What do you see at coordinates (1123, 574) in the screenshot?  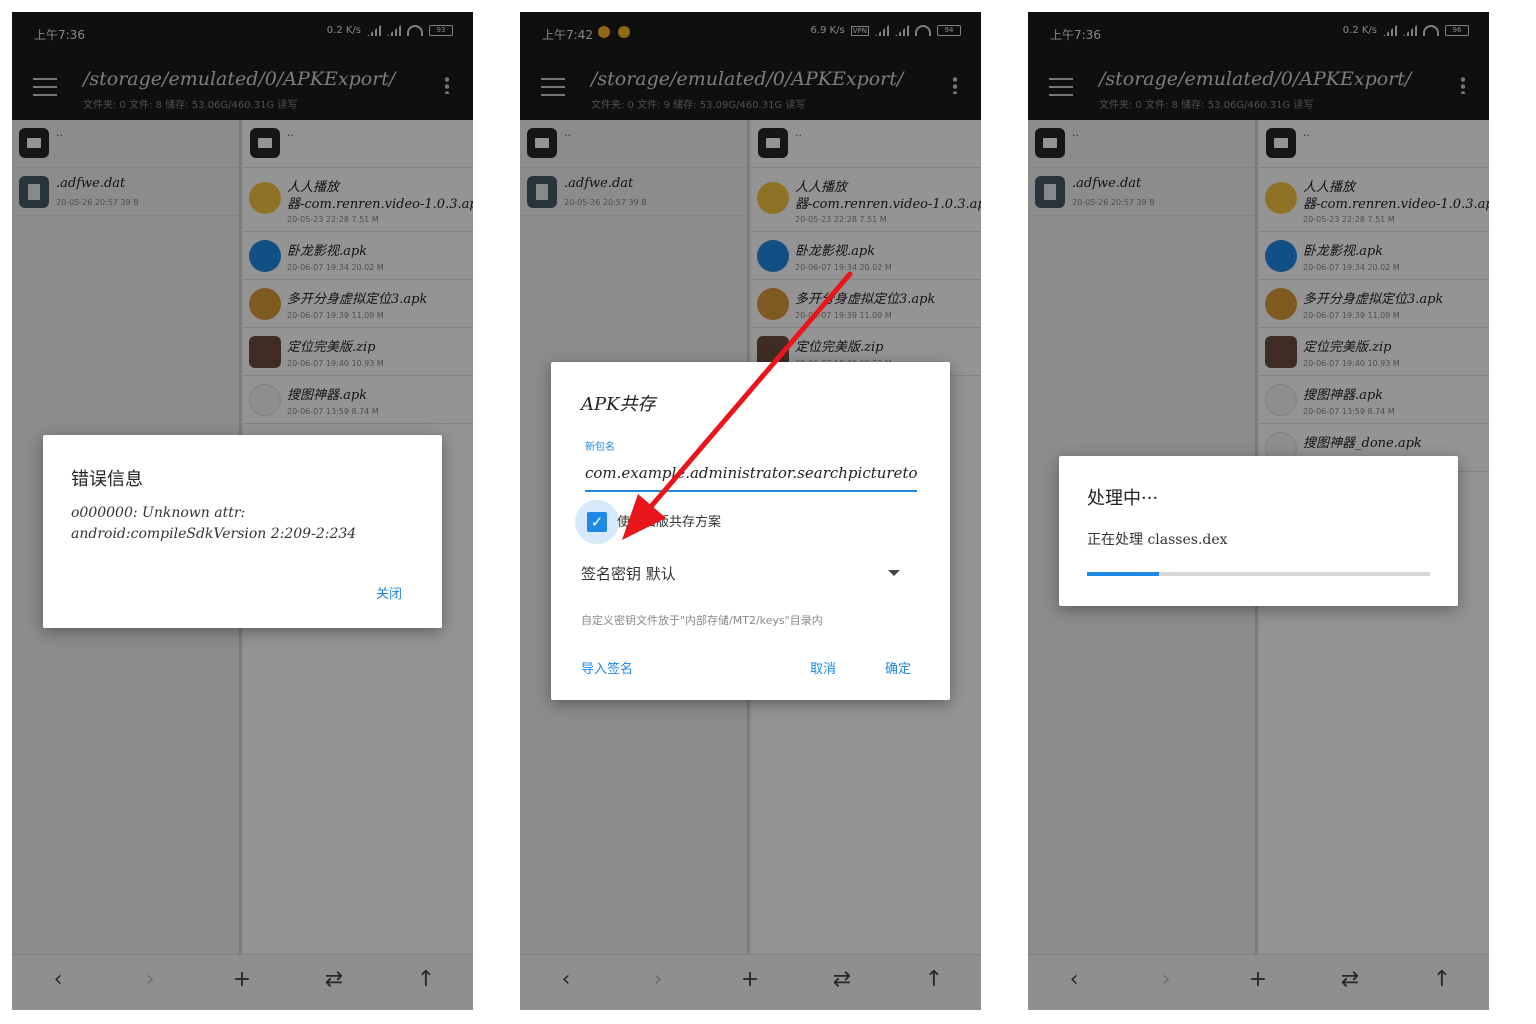 I see `progress-fill` at bounding box center [1123, 574].